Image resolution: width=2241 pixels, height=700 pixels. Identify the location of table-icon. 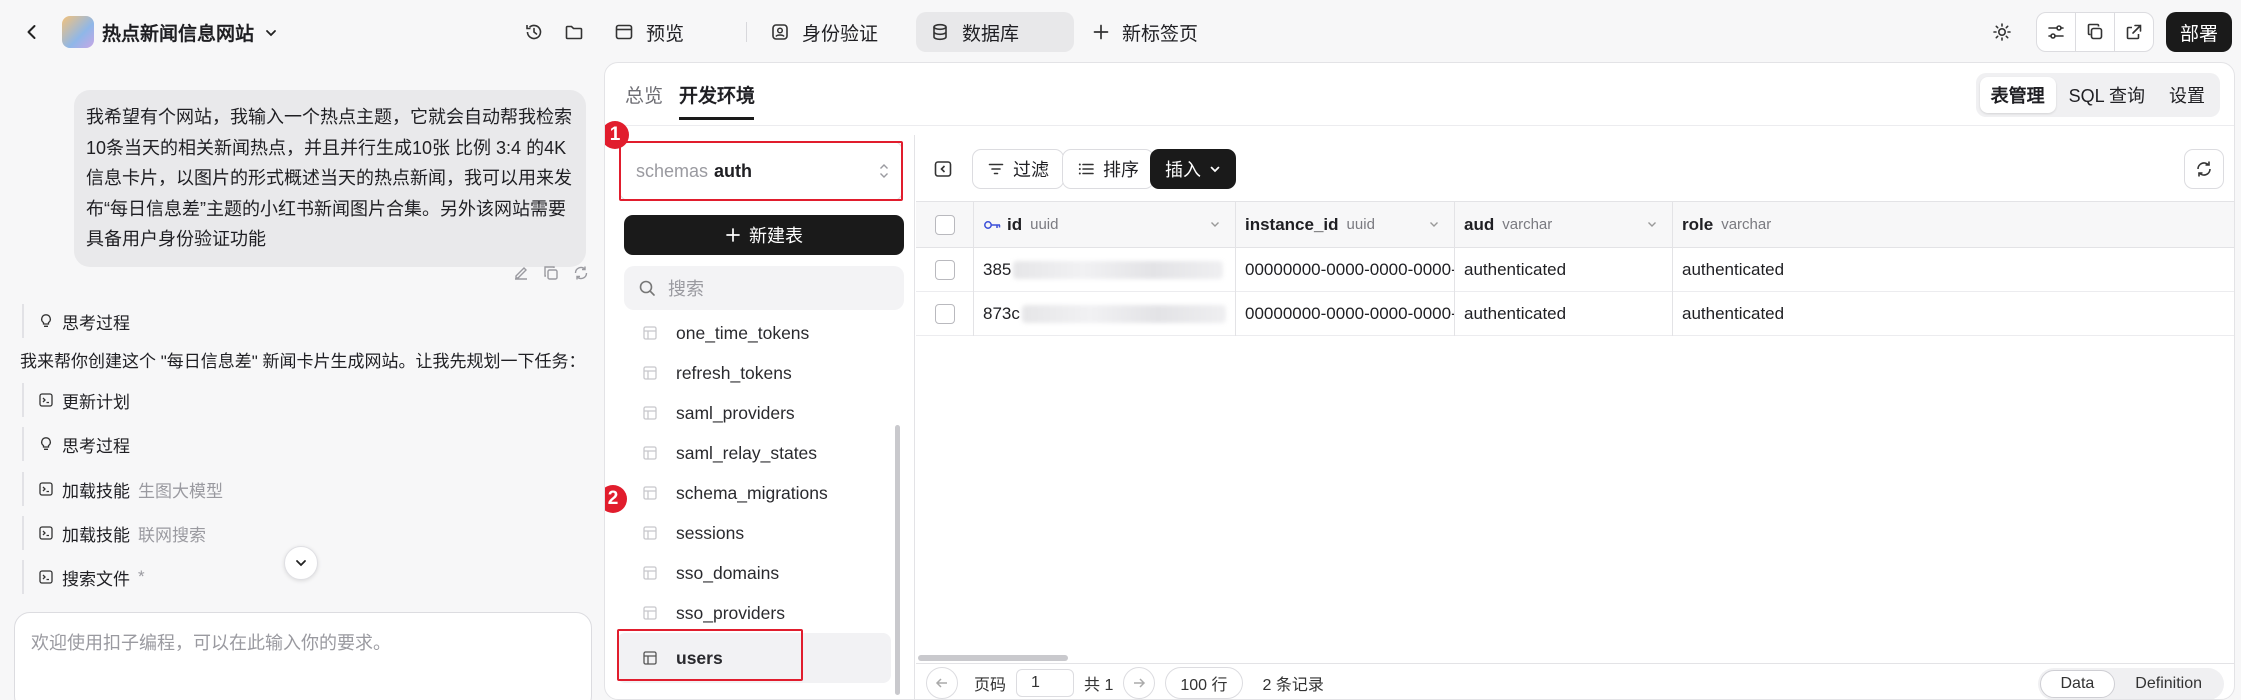
(650, 333).